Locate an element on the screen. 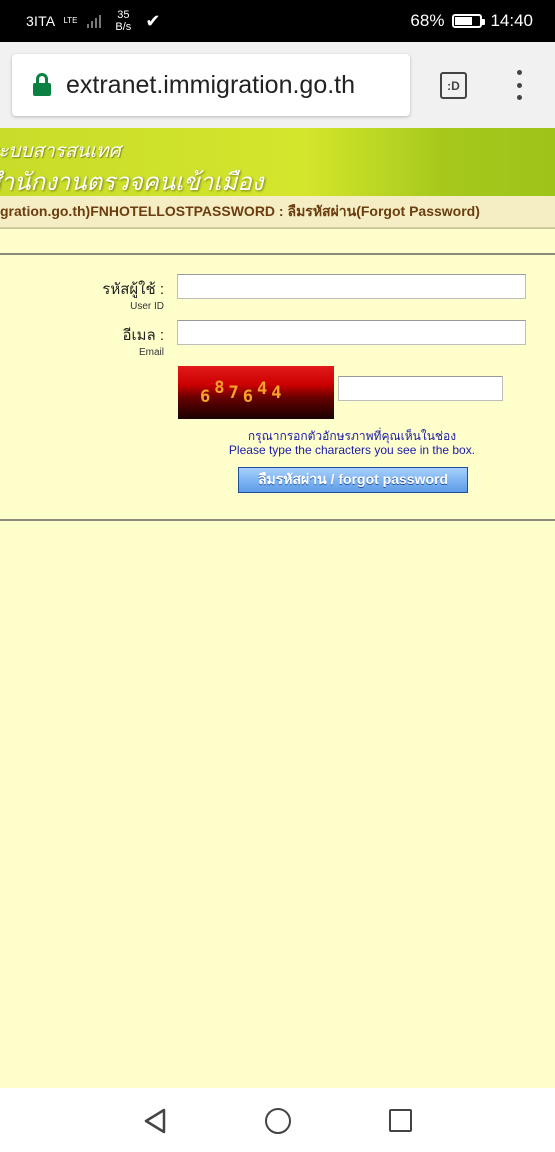  battery-percent: 68% is located at coordinates (427, 20).